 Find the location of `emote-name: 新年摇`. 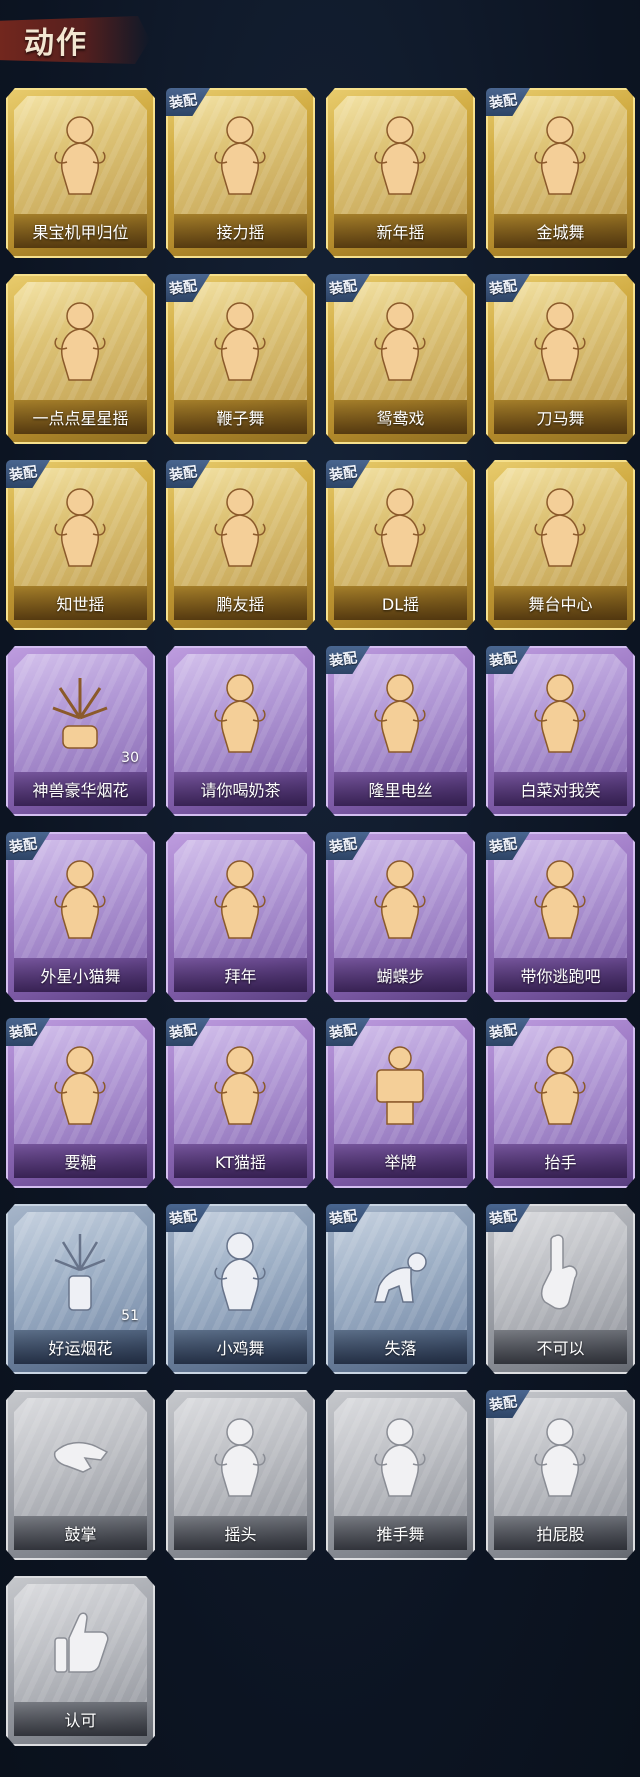

emote-name: 新年摇 is located at coordinates (400, 232).